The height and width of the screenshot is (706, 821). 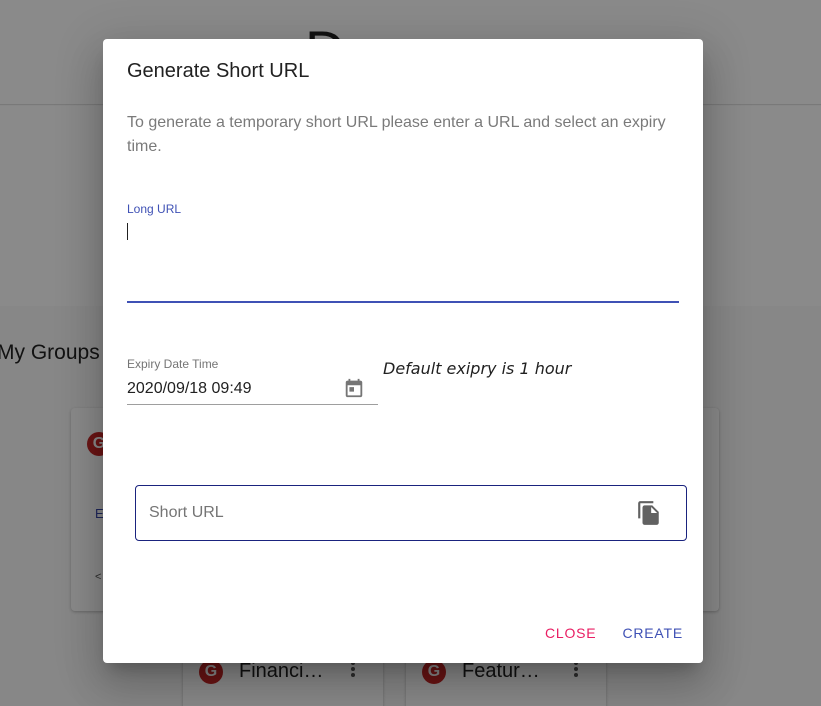 What do you see at coordinates (477, 368) in the screenshot?
I see `expiry-hint: Default exipry is 1 hour` at bounding box center [477, 368].